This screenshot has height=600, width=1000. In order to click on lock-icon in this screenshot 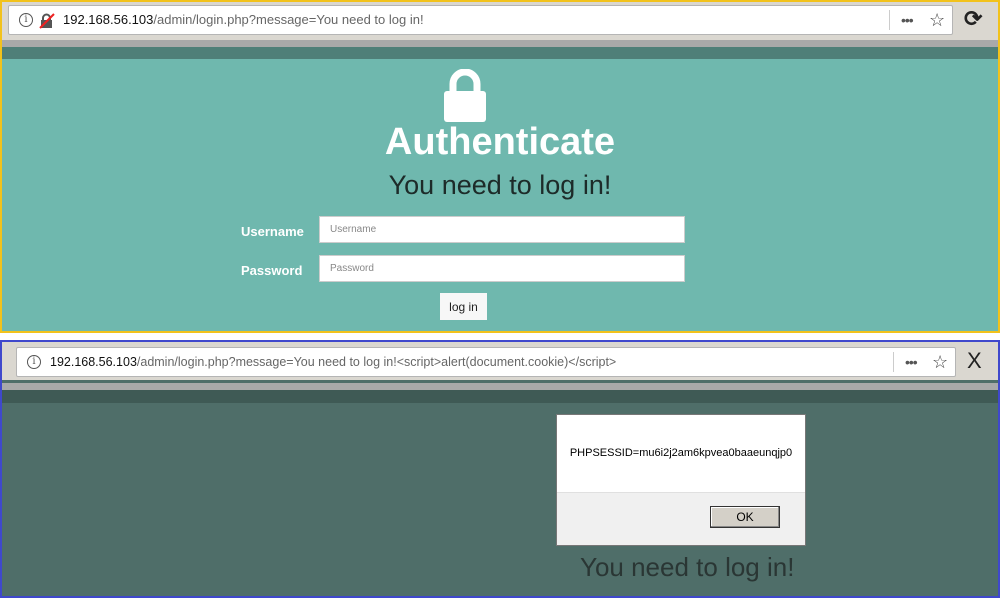, I will do `click(465, 95)`.